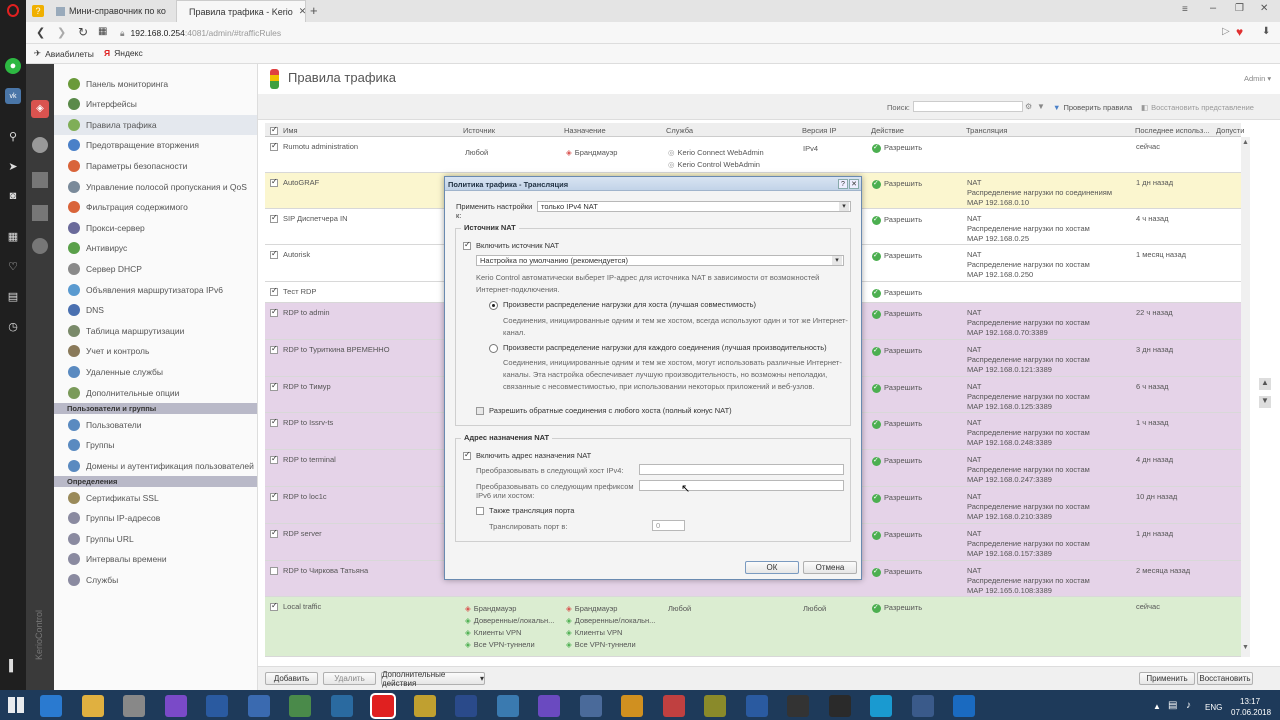  Describe the element at coordinates (1185, 9) in the screenshot. I see `tab-menu-icon: ≡` at that location.